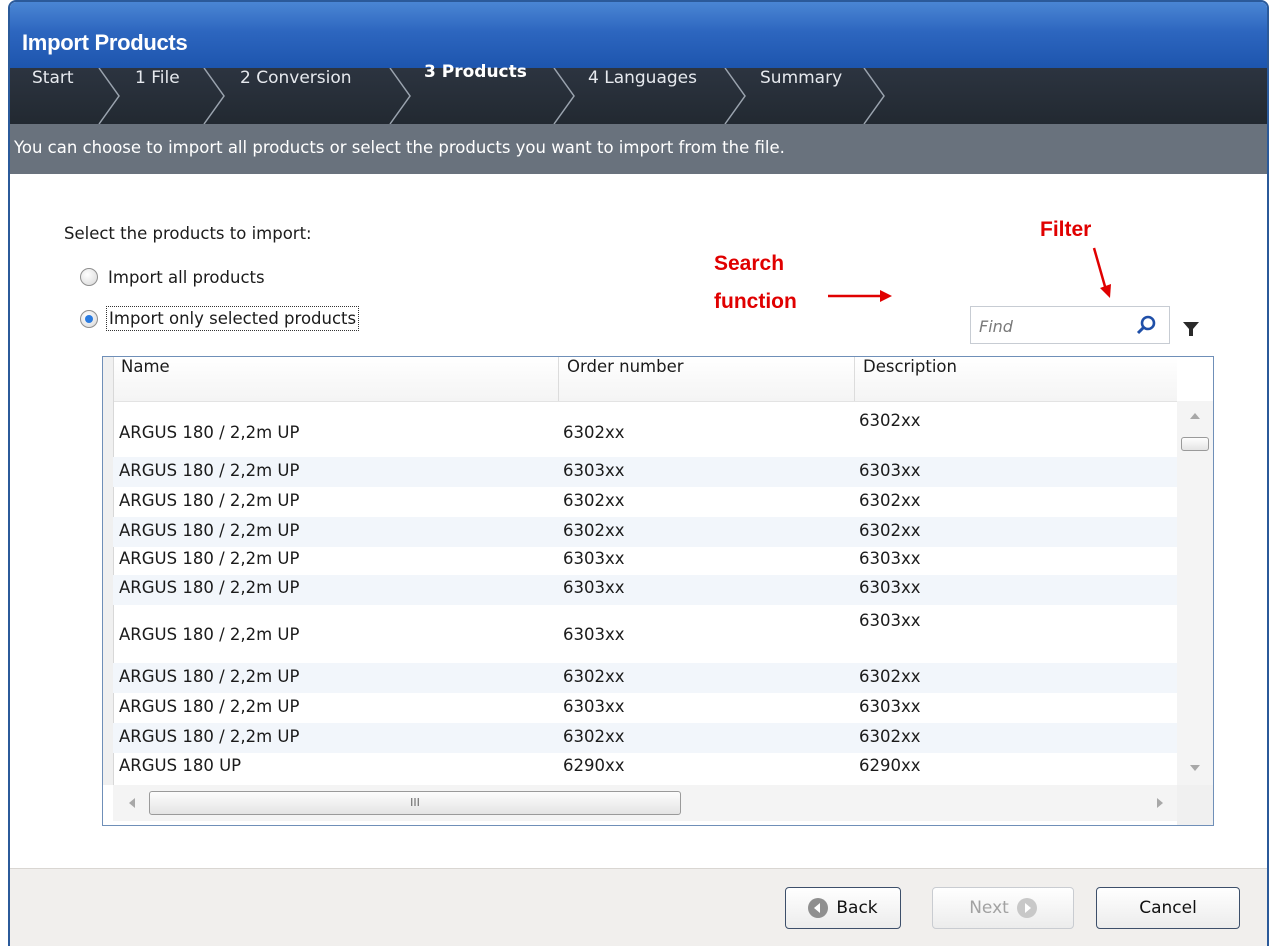 This screenshot has width=1269, height=946. Describe the element at coordinates (989, 908) in the screenshot. I see `next-button-label: Next` at that location.